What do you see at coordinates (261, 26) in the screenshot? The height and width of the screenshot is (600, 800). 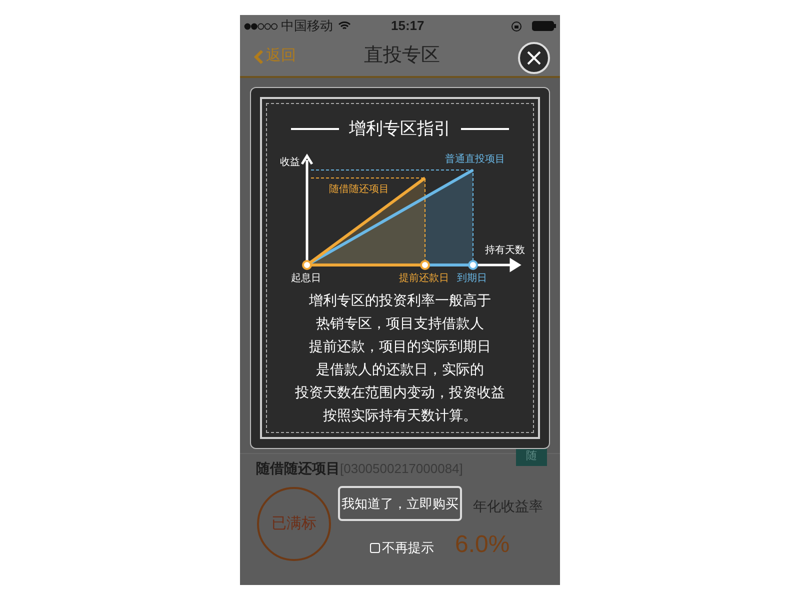 I see `signal-icon` at bounding box center [261, 26].